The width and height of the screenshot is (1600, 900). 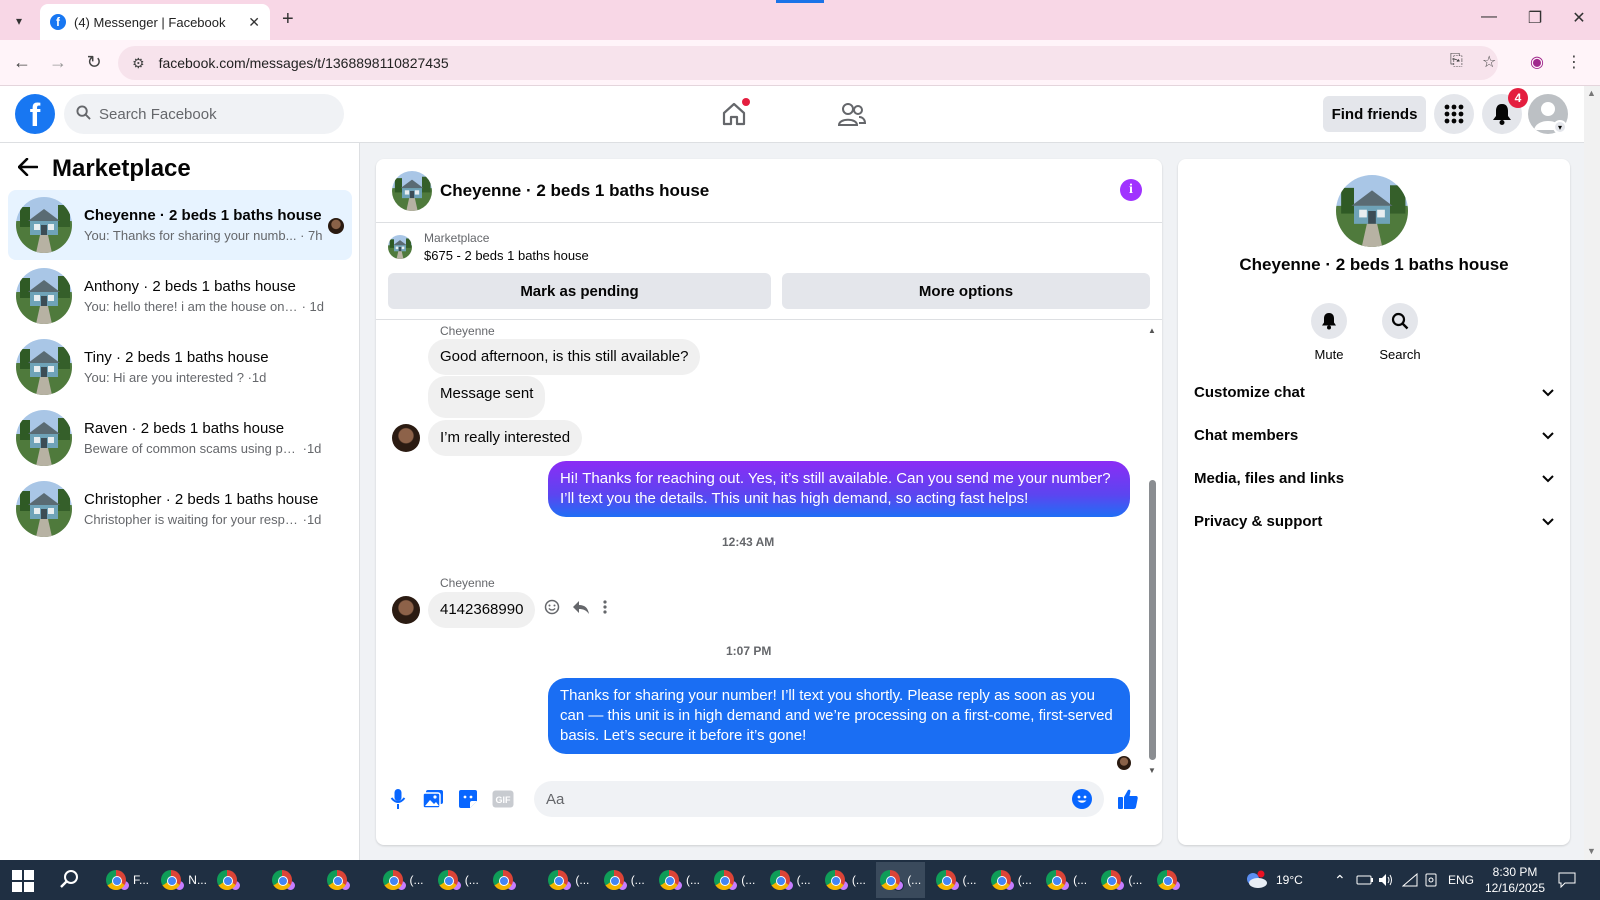 What do you see at coordinates (22, 62) in the screenshot?
I see `back-icon: ←` at bounding box center [22, 62].